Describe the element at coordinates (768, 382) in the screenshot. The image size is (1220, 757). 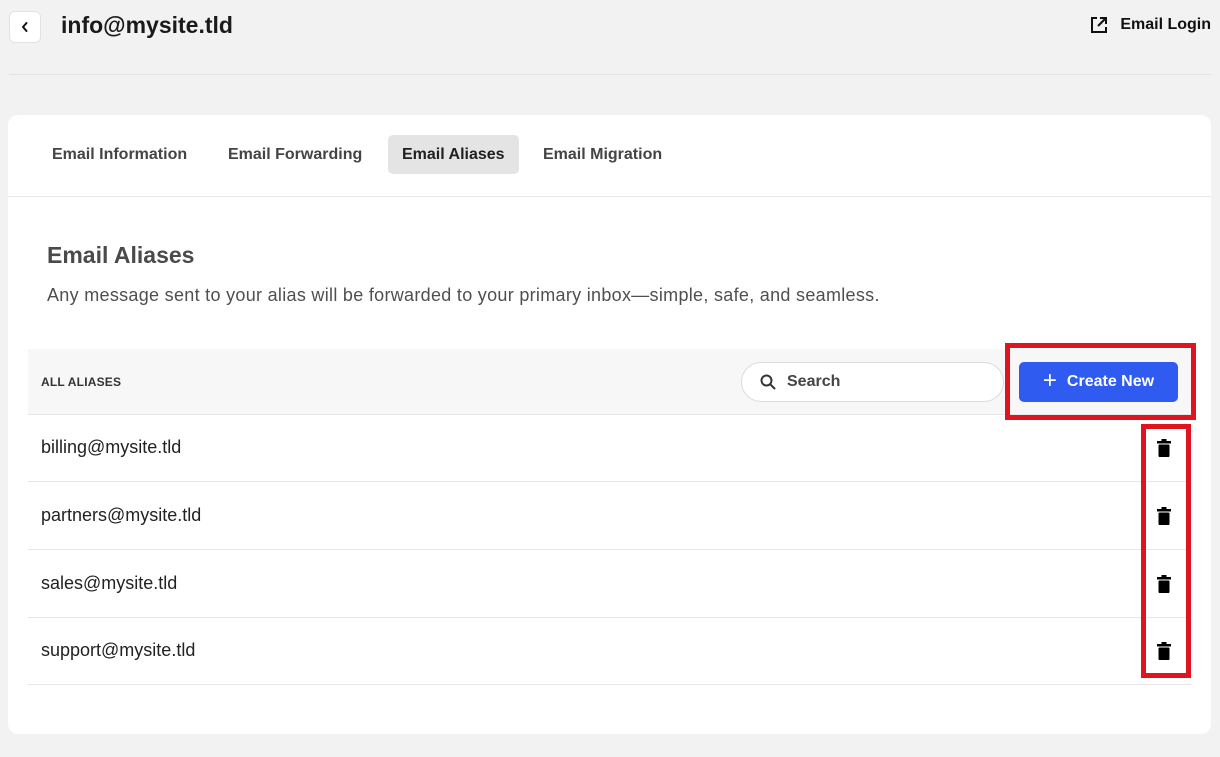
I see `search-icon` at that location.